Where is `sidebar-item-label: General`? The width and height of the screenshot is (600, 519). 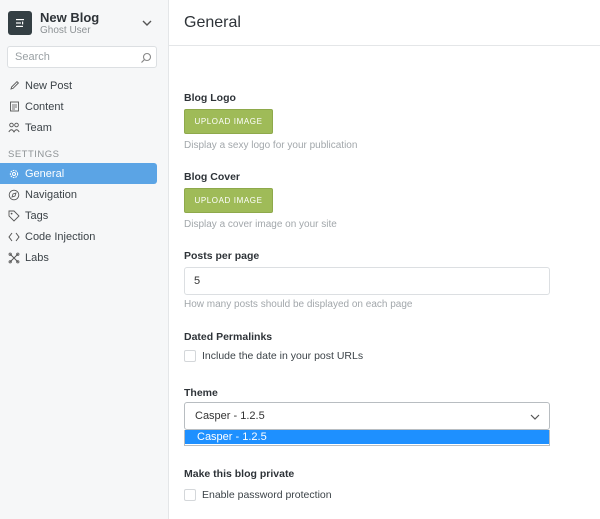
sidebar-item-label: General is located at coordinates (45, 173).